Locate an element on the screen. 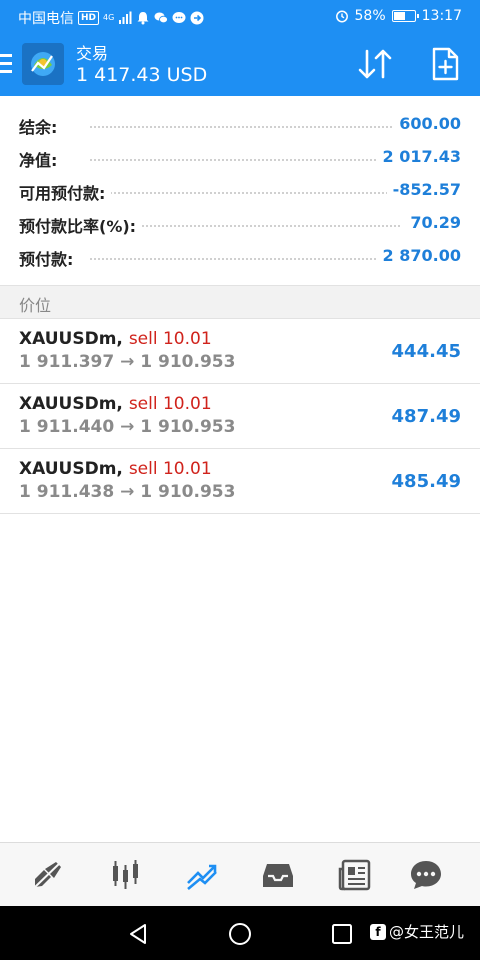  section-title: 价位 is located at coordinates (35, 305).